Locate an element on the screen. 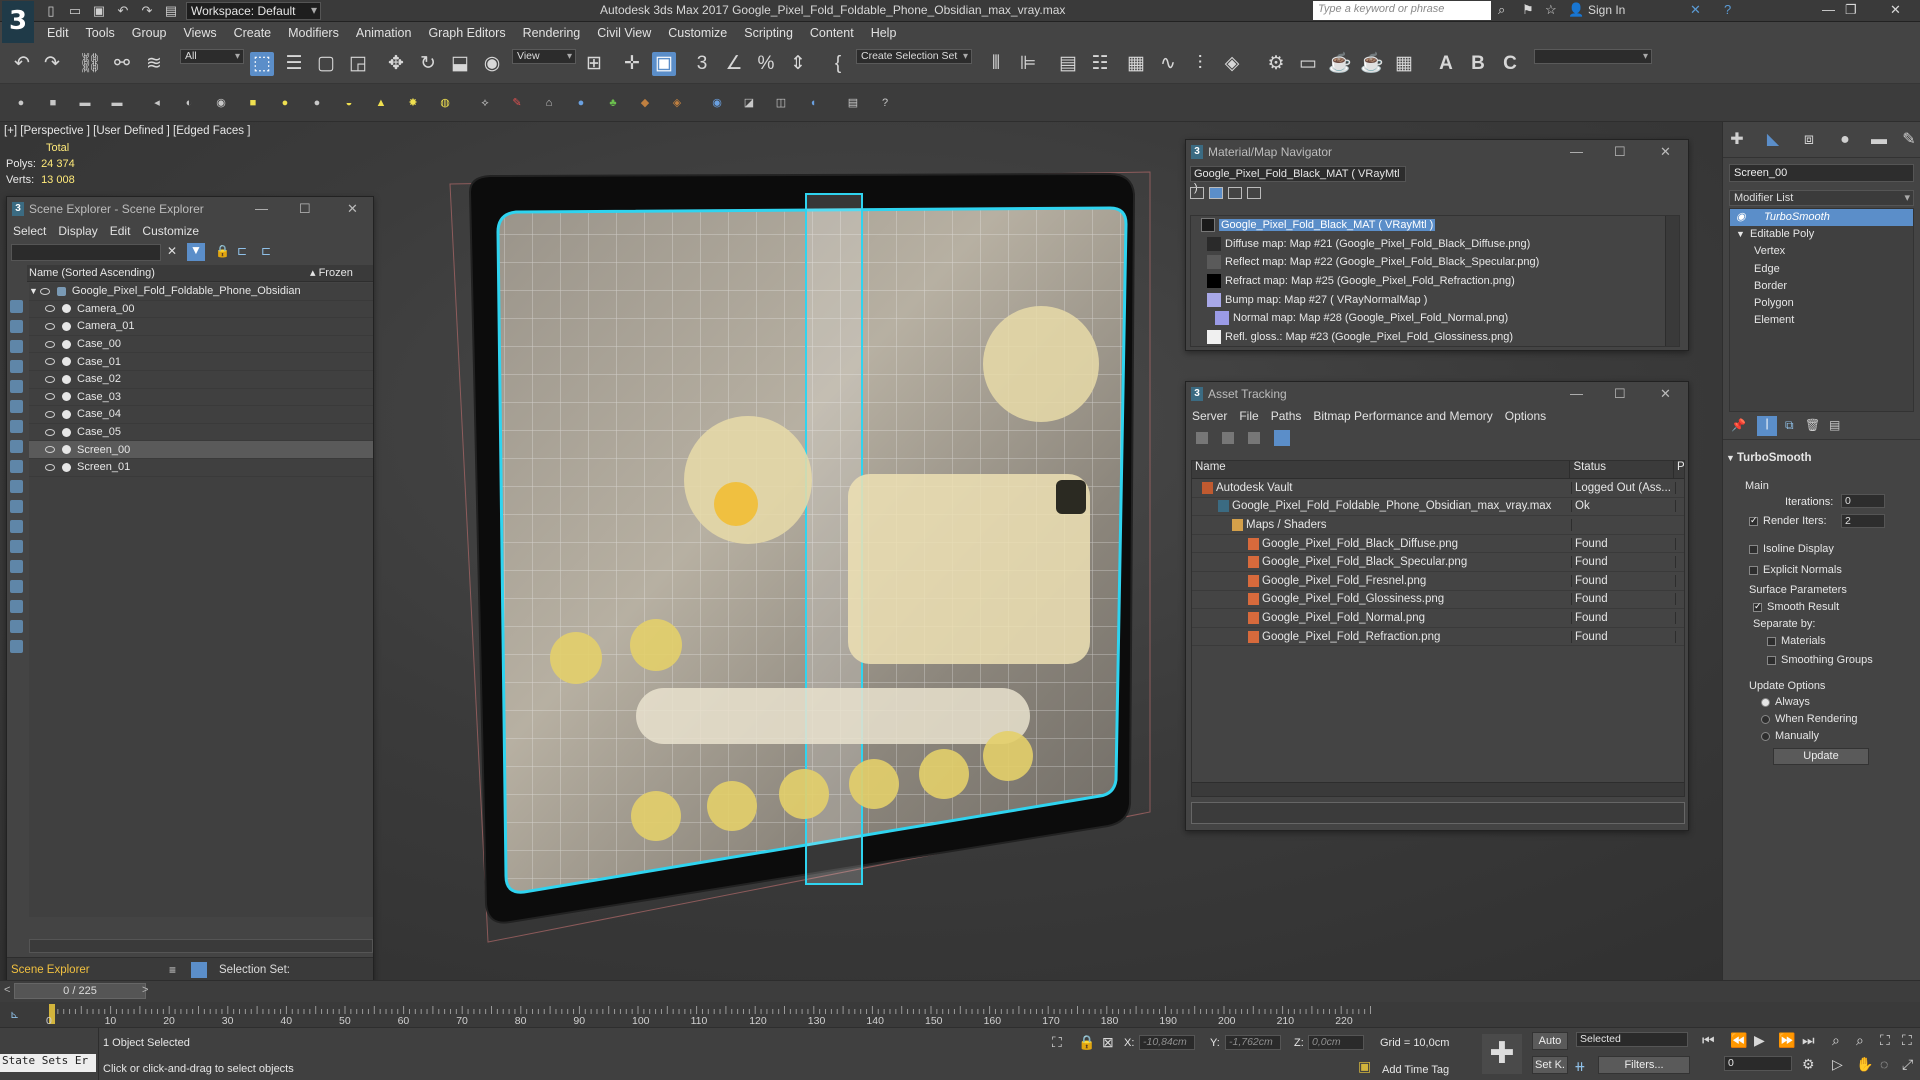 The height and width of the screenshot is (1080, 1920). open-file-icon: ▭ is located at coordinates (75, 11).